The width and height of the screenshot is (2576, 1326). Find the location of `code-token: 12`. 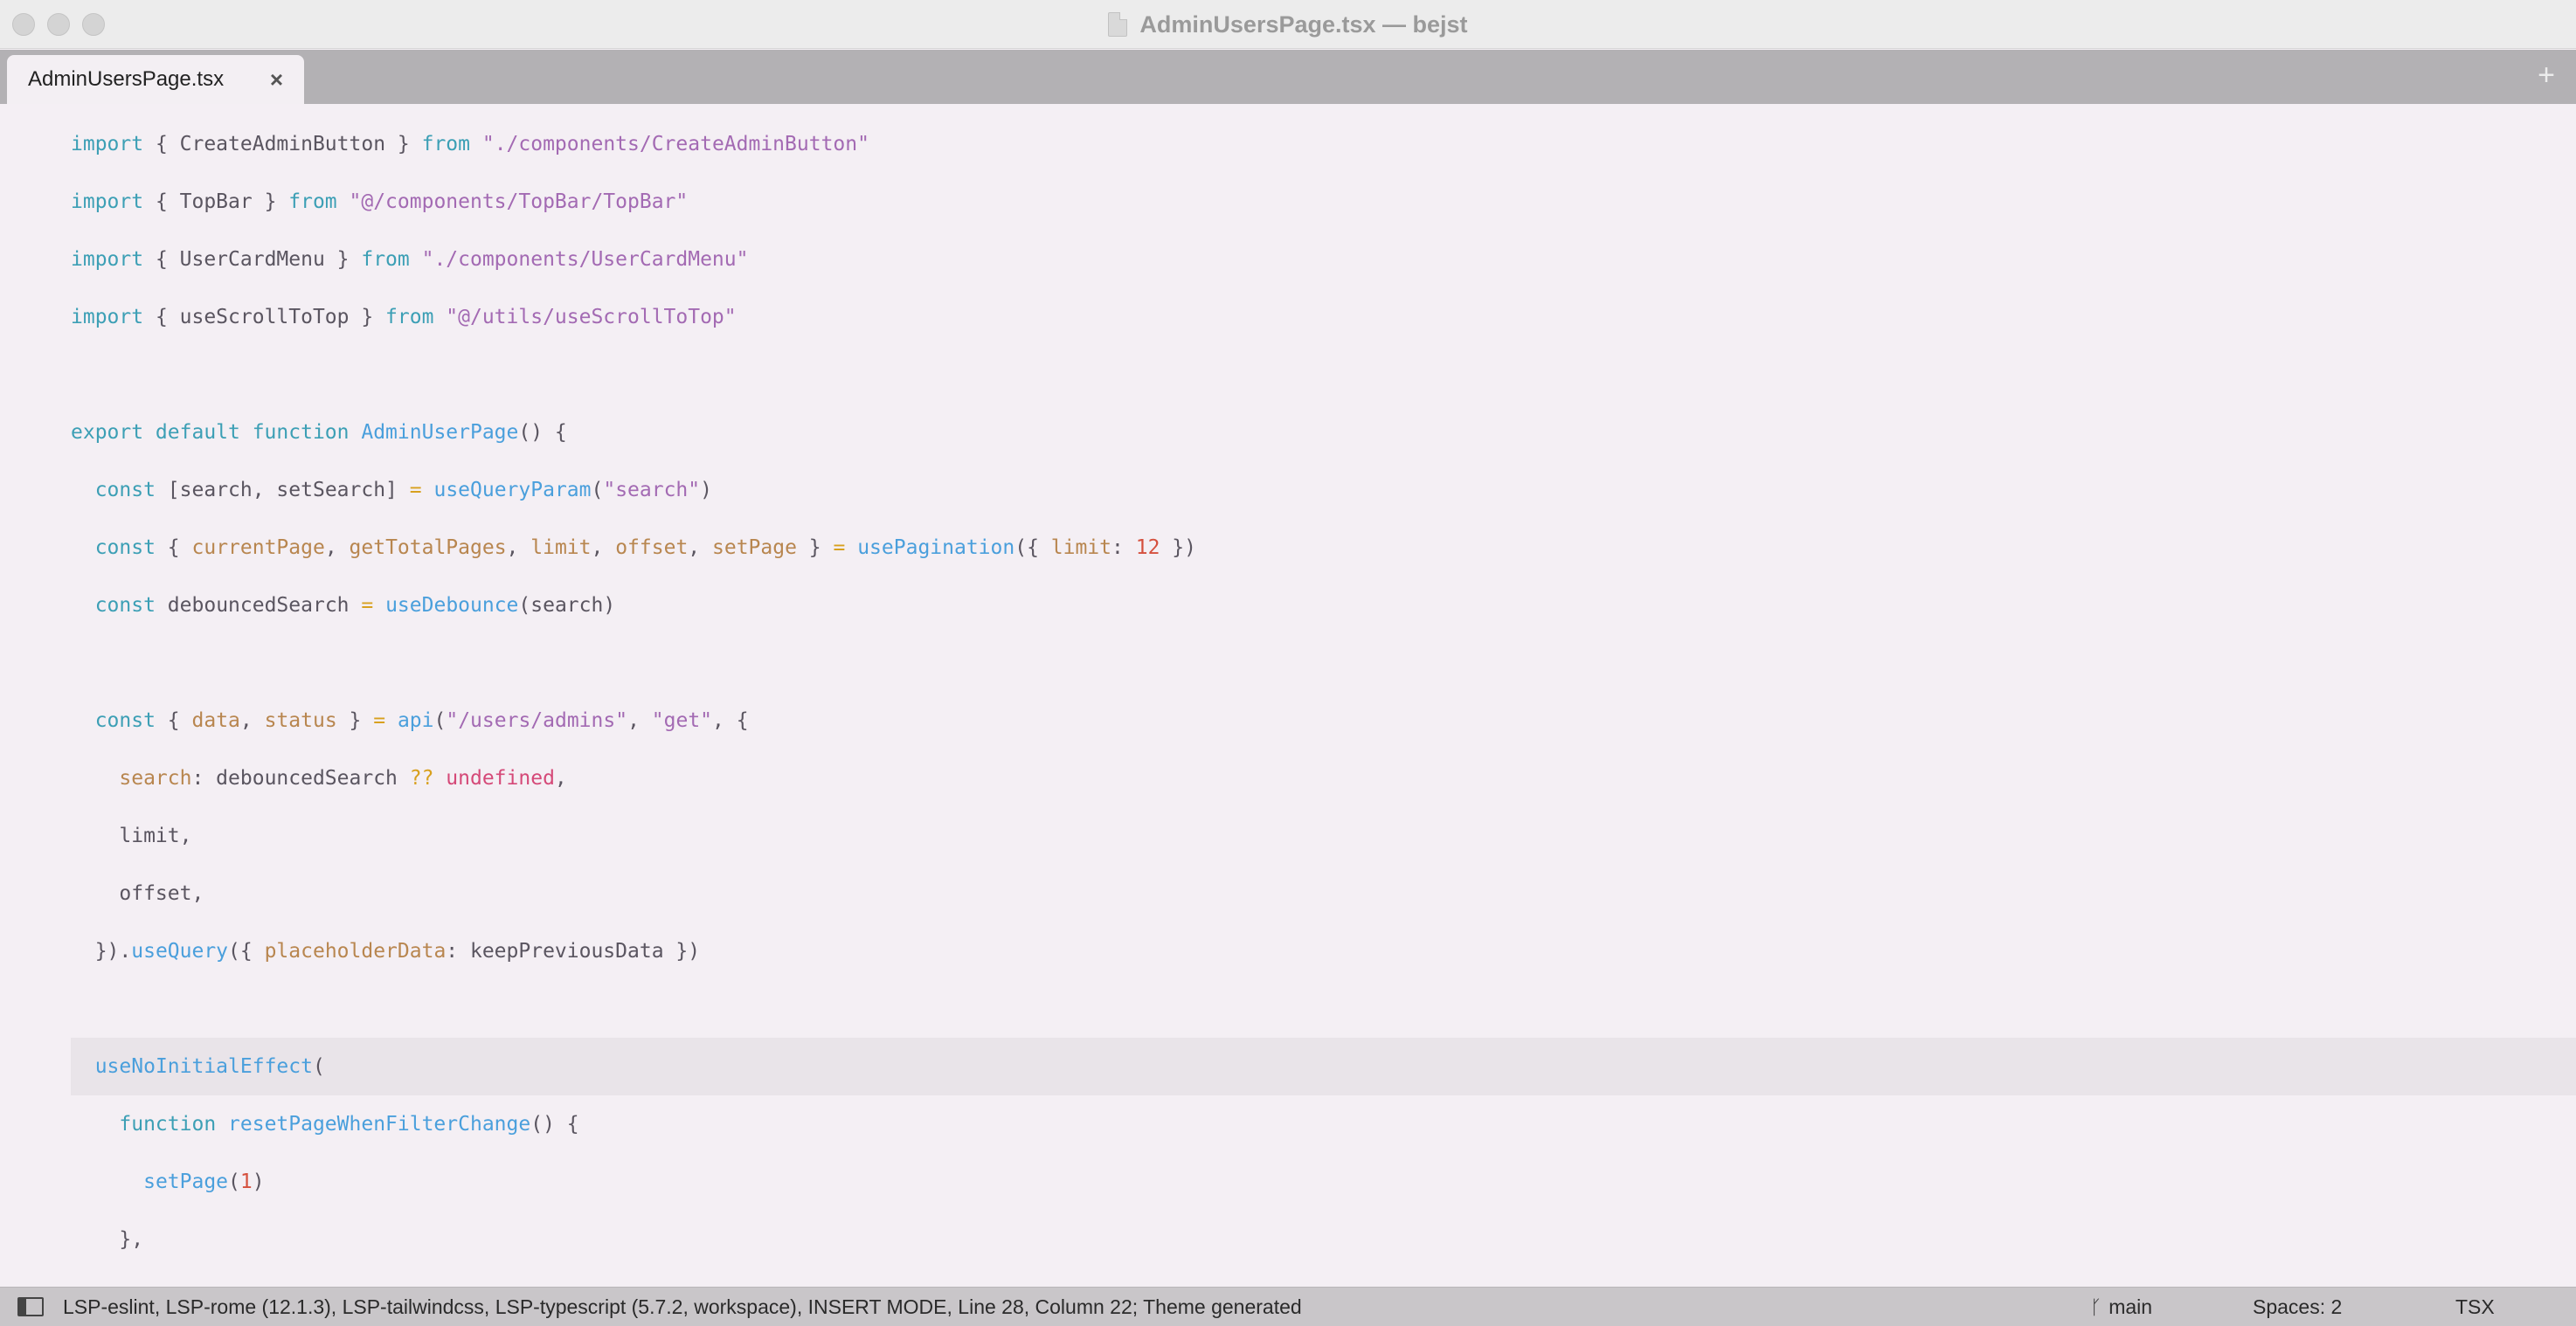

code-token: 12 is located at coordinates (1147, 547).